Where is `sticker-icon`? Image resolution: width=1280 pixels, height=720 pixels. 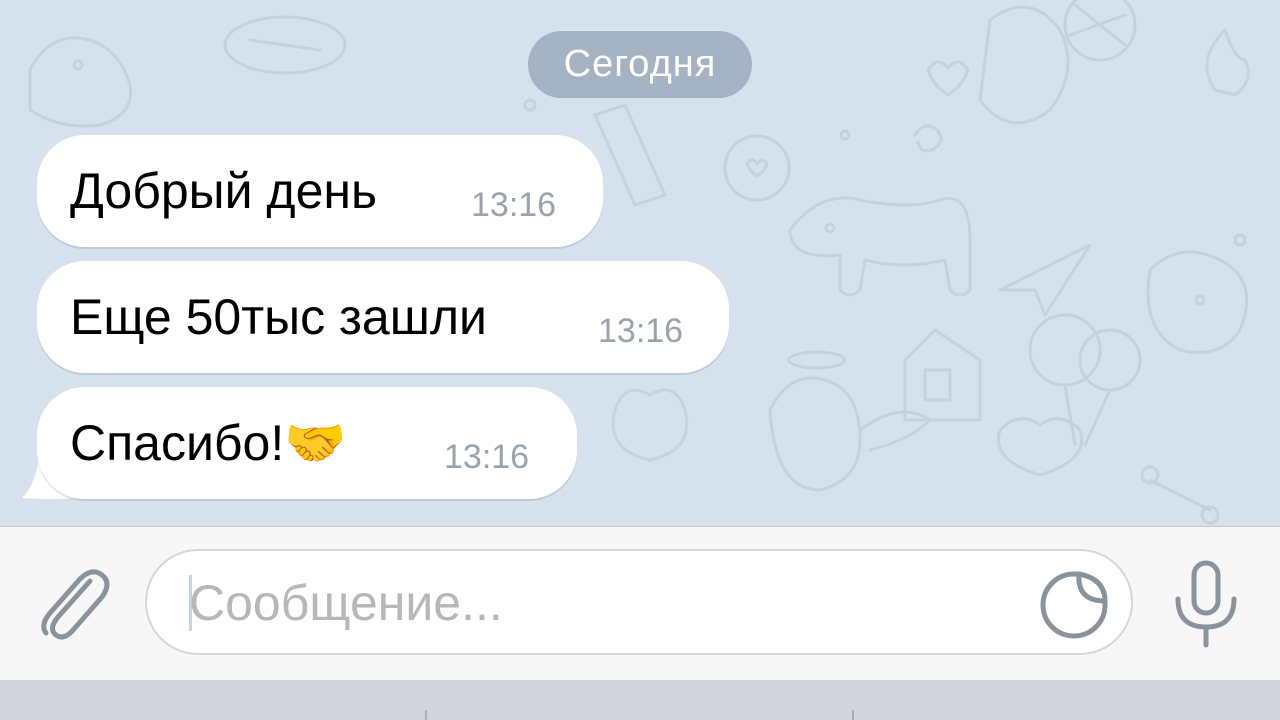
sticker-icon is located at coordinates (1074, 605).